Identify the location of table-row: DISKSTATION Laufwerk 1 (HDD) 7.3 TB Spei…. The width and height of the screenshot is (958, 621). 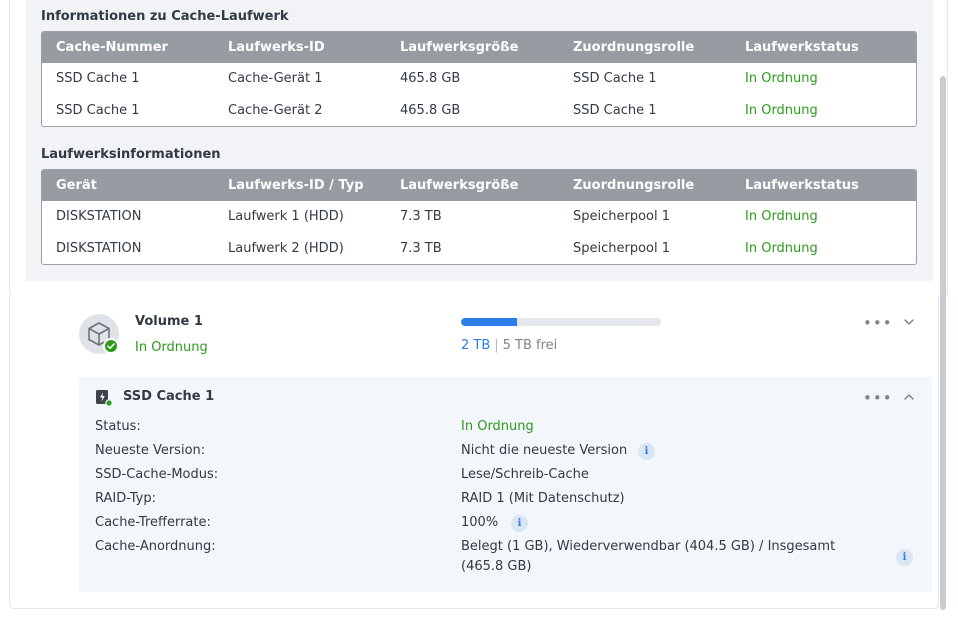
(479, 217).